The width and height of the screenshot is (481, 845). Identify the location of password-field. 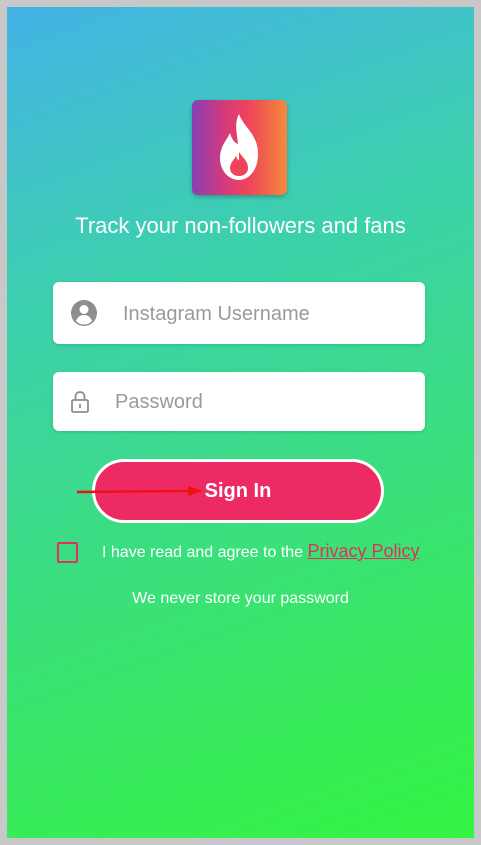
(239, 402).